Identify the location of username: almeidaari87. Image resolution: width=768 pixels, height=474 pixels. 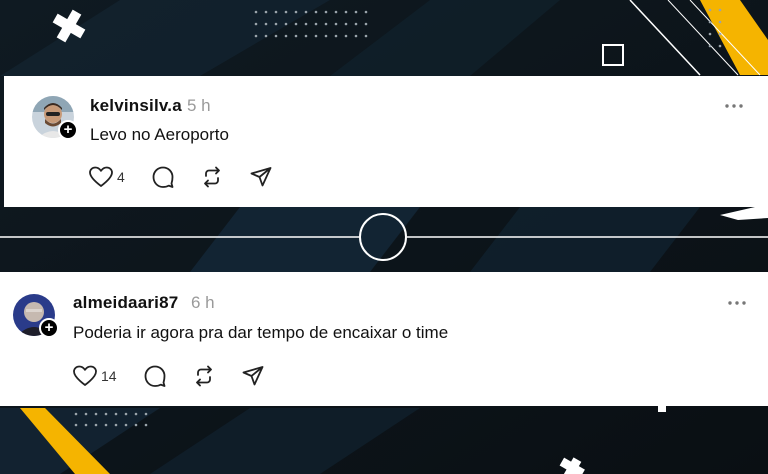
(125, 303).